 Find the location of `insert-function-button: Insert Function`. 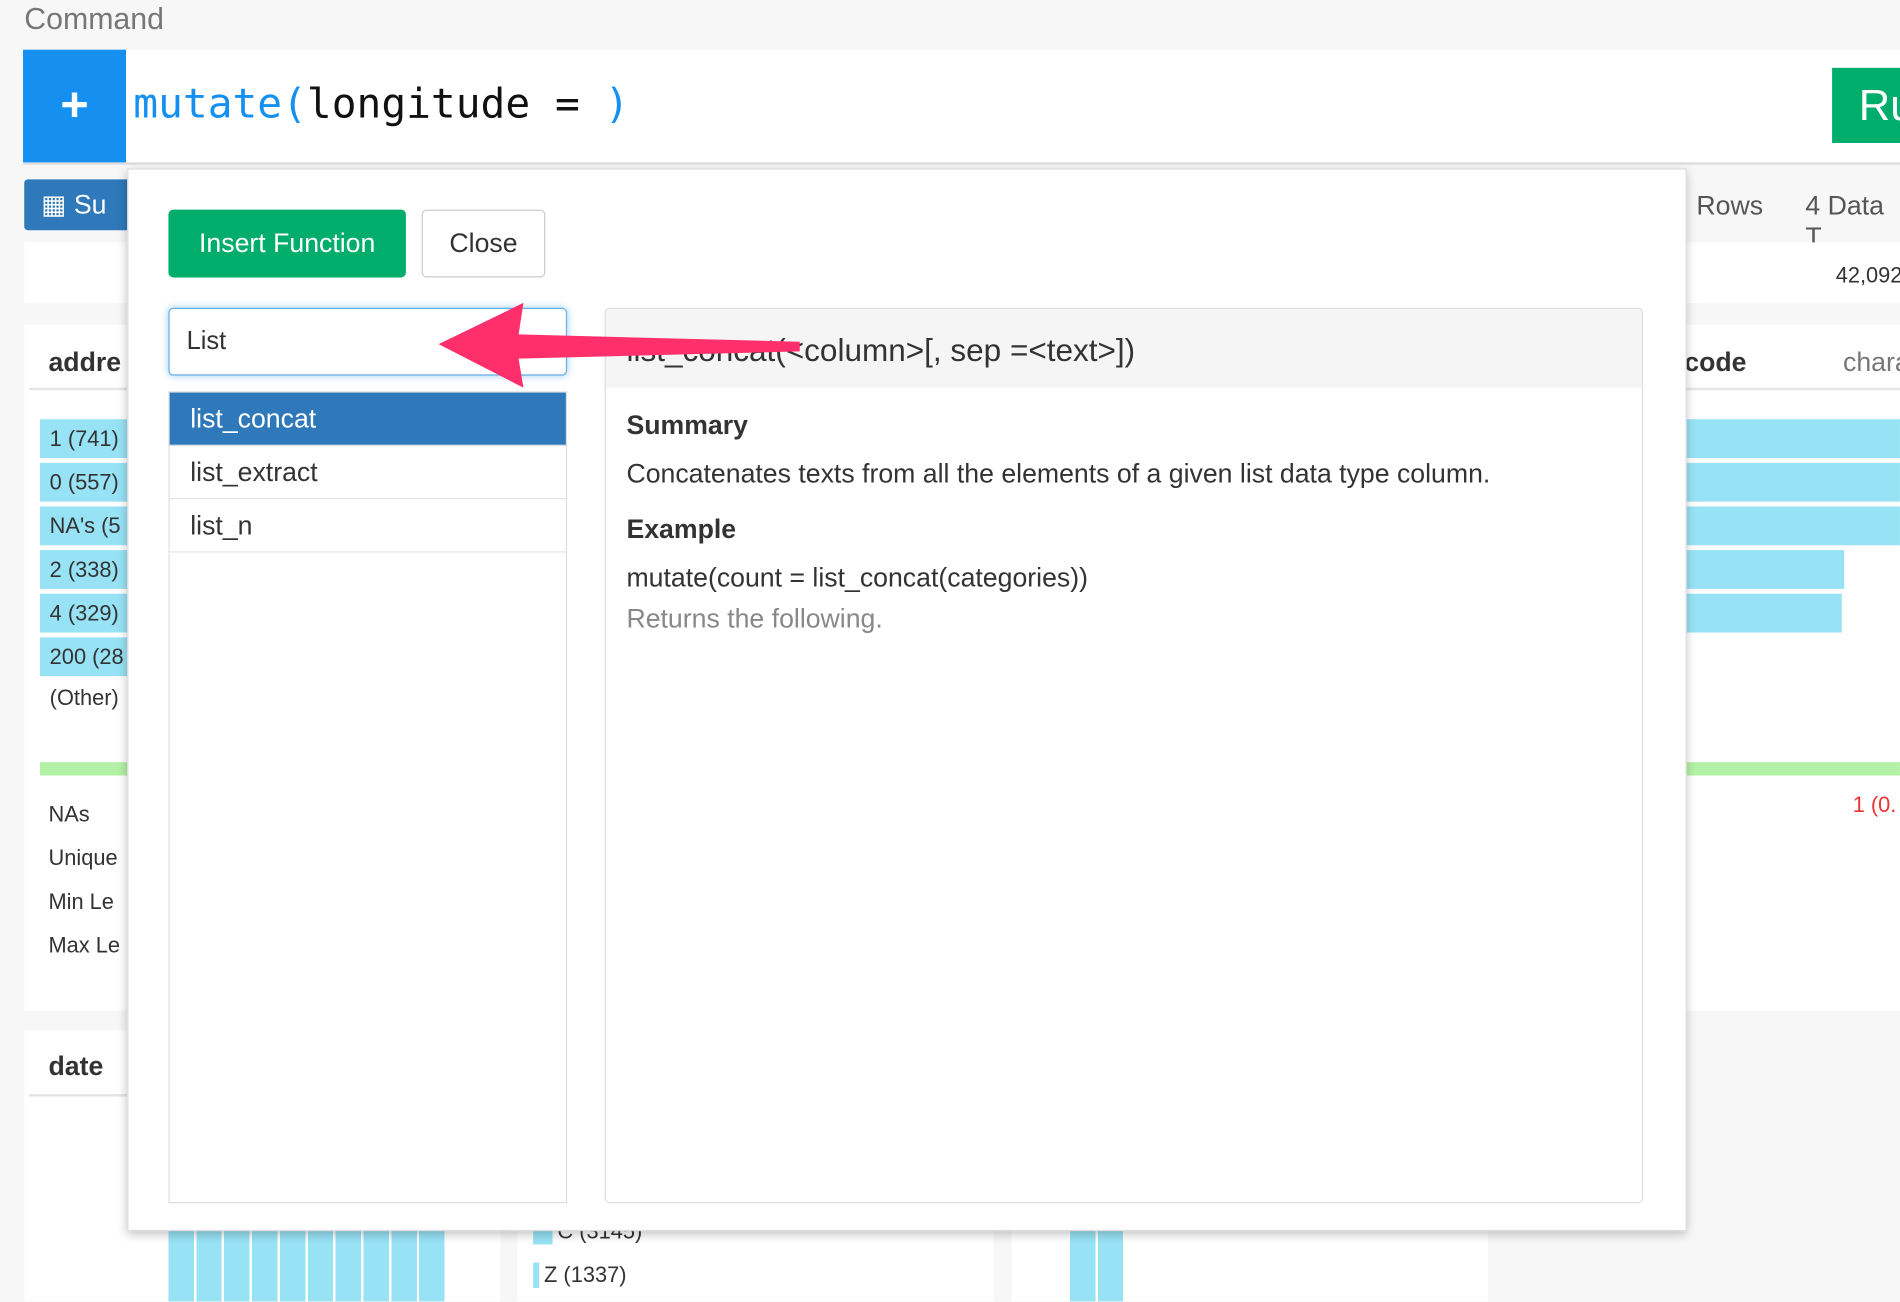

insert-function-button: Insert Function is located at coordinates (287, 243).